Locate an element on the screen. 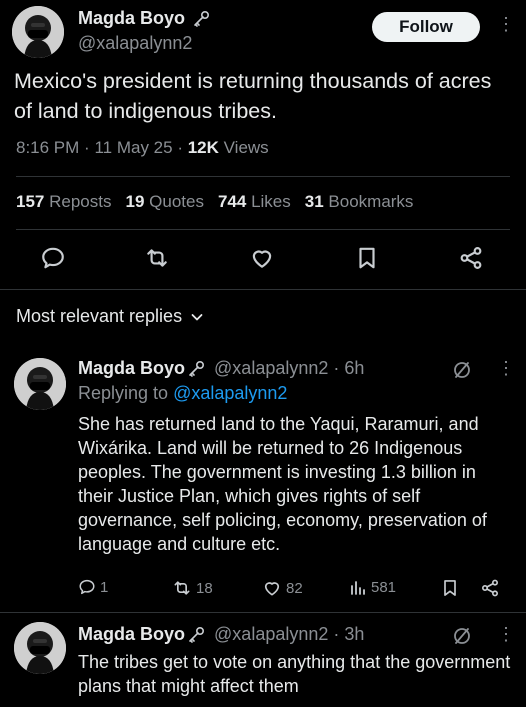 The width and height of the screenshot is (526, 707). post-time: 8:16 PM is located at coordinates (47, 147).